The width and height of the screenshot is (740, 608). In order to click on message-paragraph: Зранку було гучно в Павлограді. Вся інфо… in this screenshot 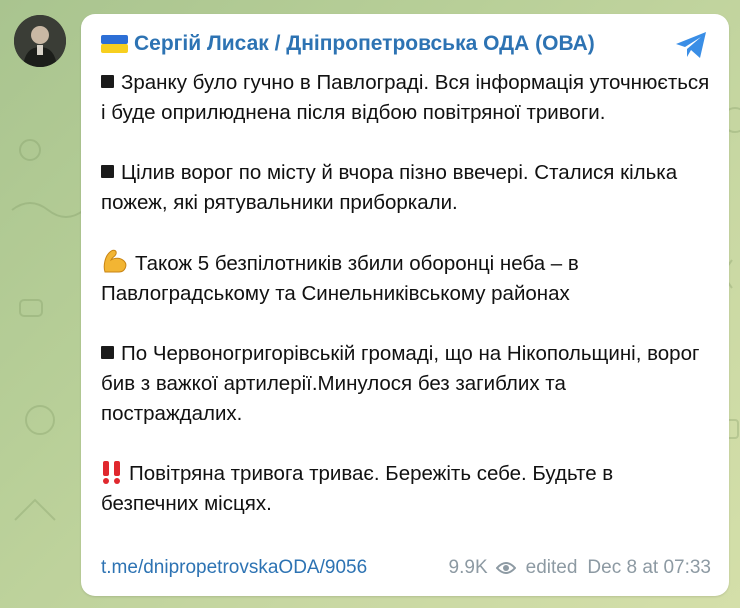, I will do `click(405, 97)`.